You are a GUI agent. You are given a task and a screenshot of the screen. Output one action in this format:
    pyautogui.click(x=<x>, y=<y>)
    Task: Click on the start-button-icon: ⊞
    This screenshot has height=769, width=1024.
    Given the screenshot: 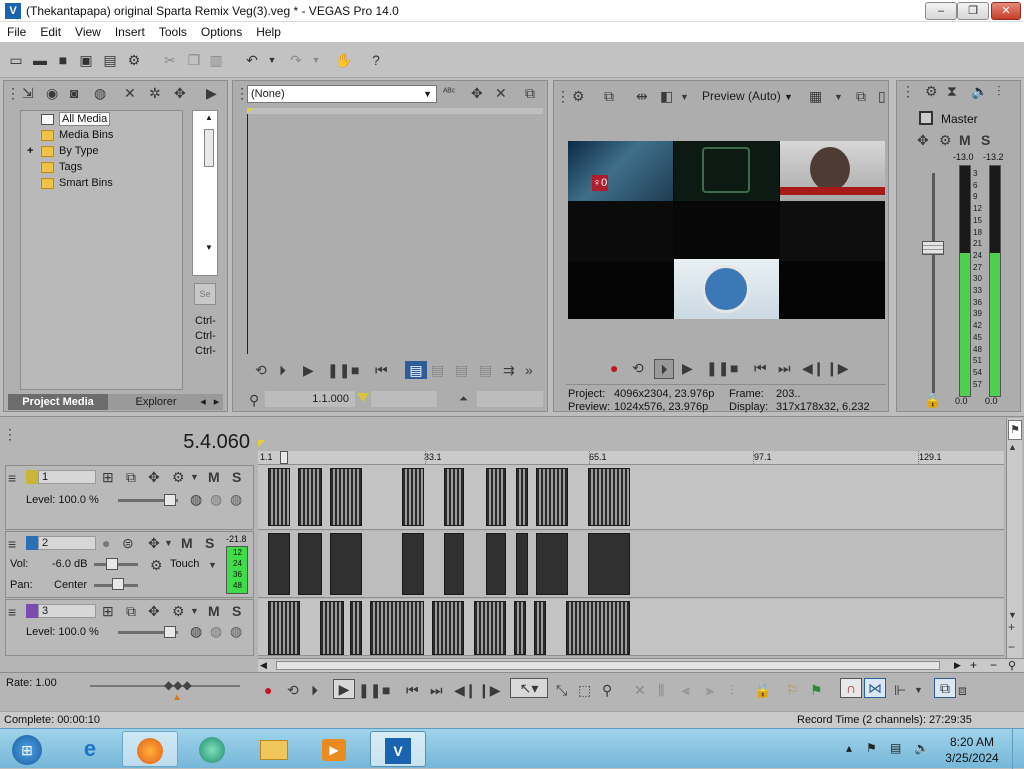 What is the action you would take?
    pyautogui.click(x=27, y=749)
    